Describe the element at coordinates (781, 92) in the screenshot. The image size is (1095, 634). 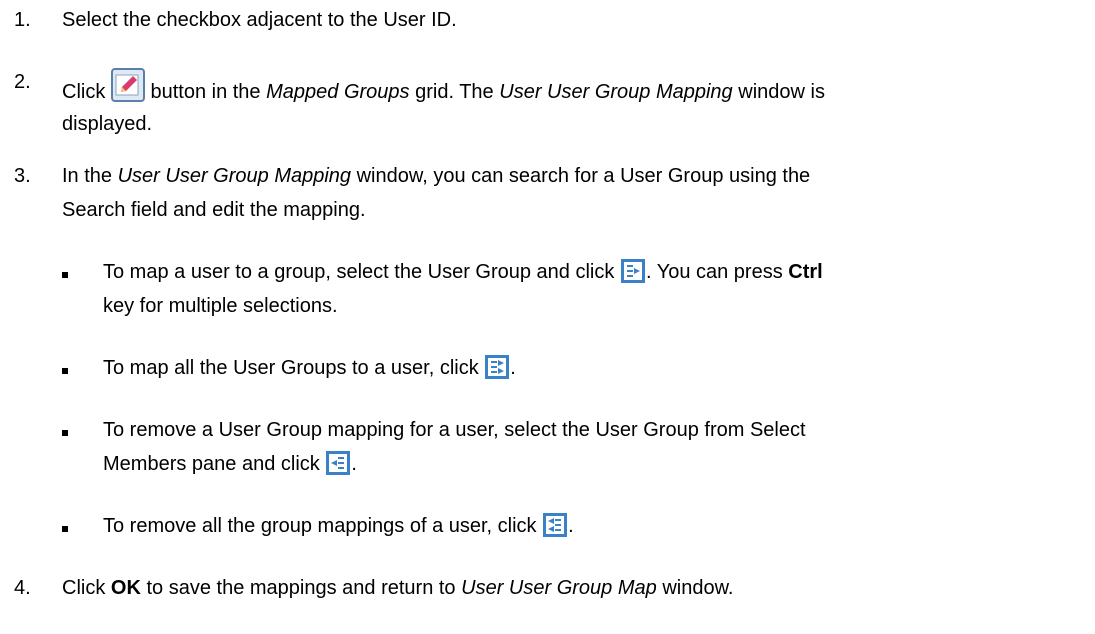
I see `step-text-part: window is` at that location.